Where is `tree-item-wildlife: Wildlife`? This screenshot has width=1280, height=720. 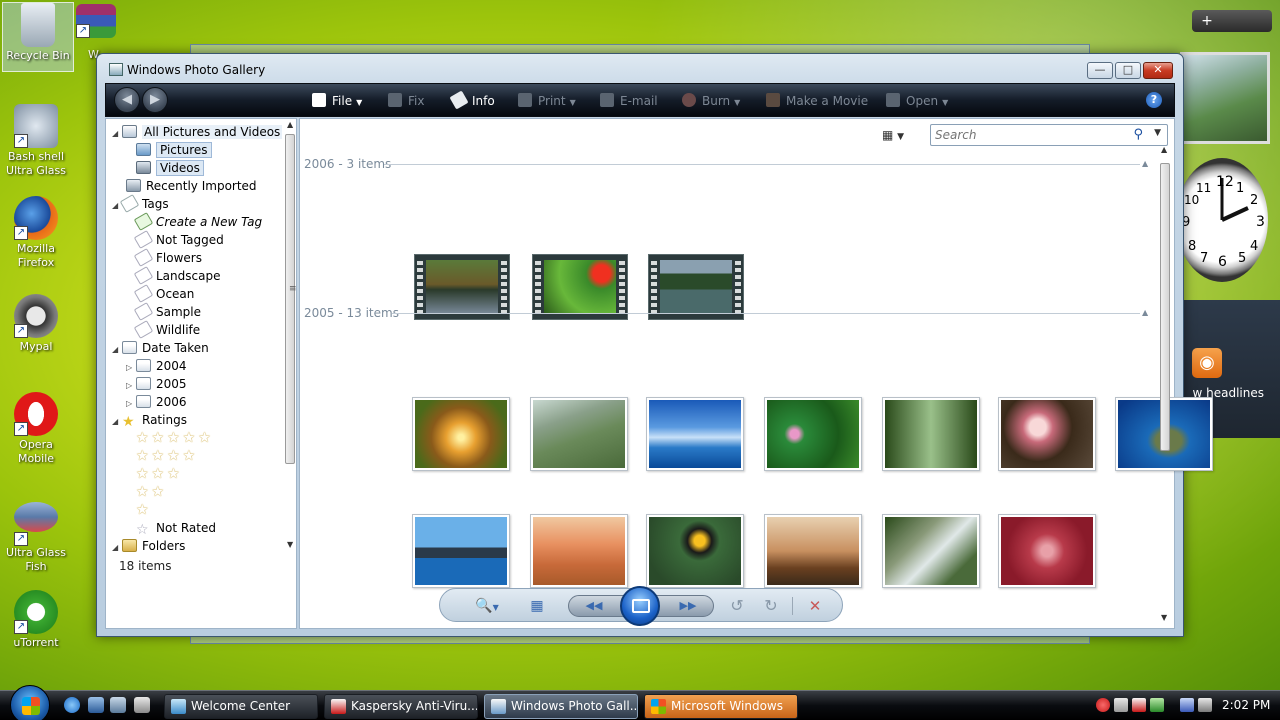
tree-item-wildlife: Wildlife is located at coordinates (166, 329).